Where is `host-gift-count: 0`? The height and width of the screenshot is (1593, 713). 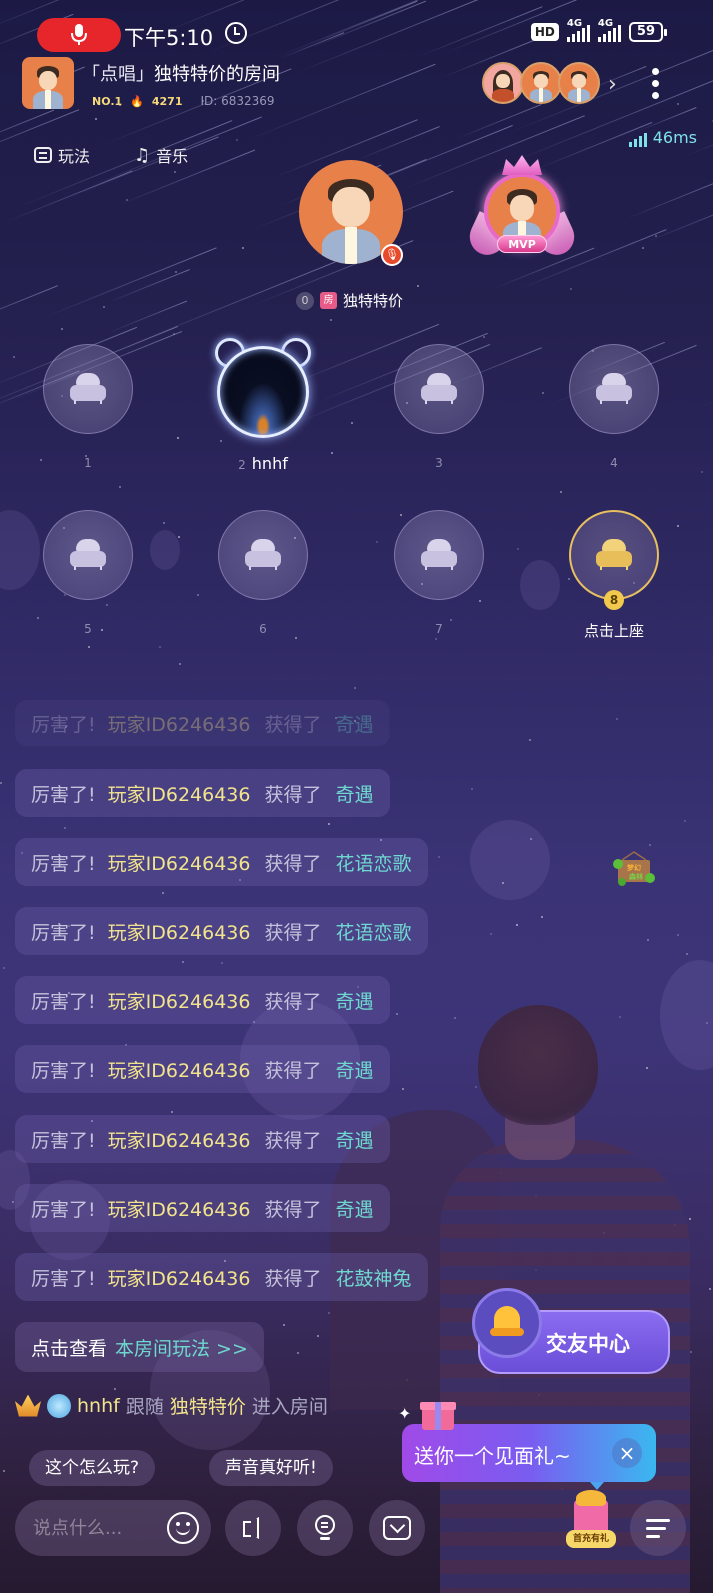 host-gift-count: 0 is located at coordinates (305, 300).